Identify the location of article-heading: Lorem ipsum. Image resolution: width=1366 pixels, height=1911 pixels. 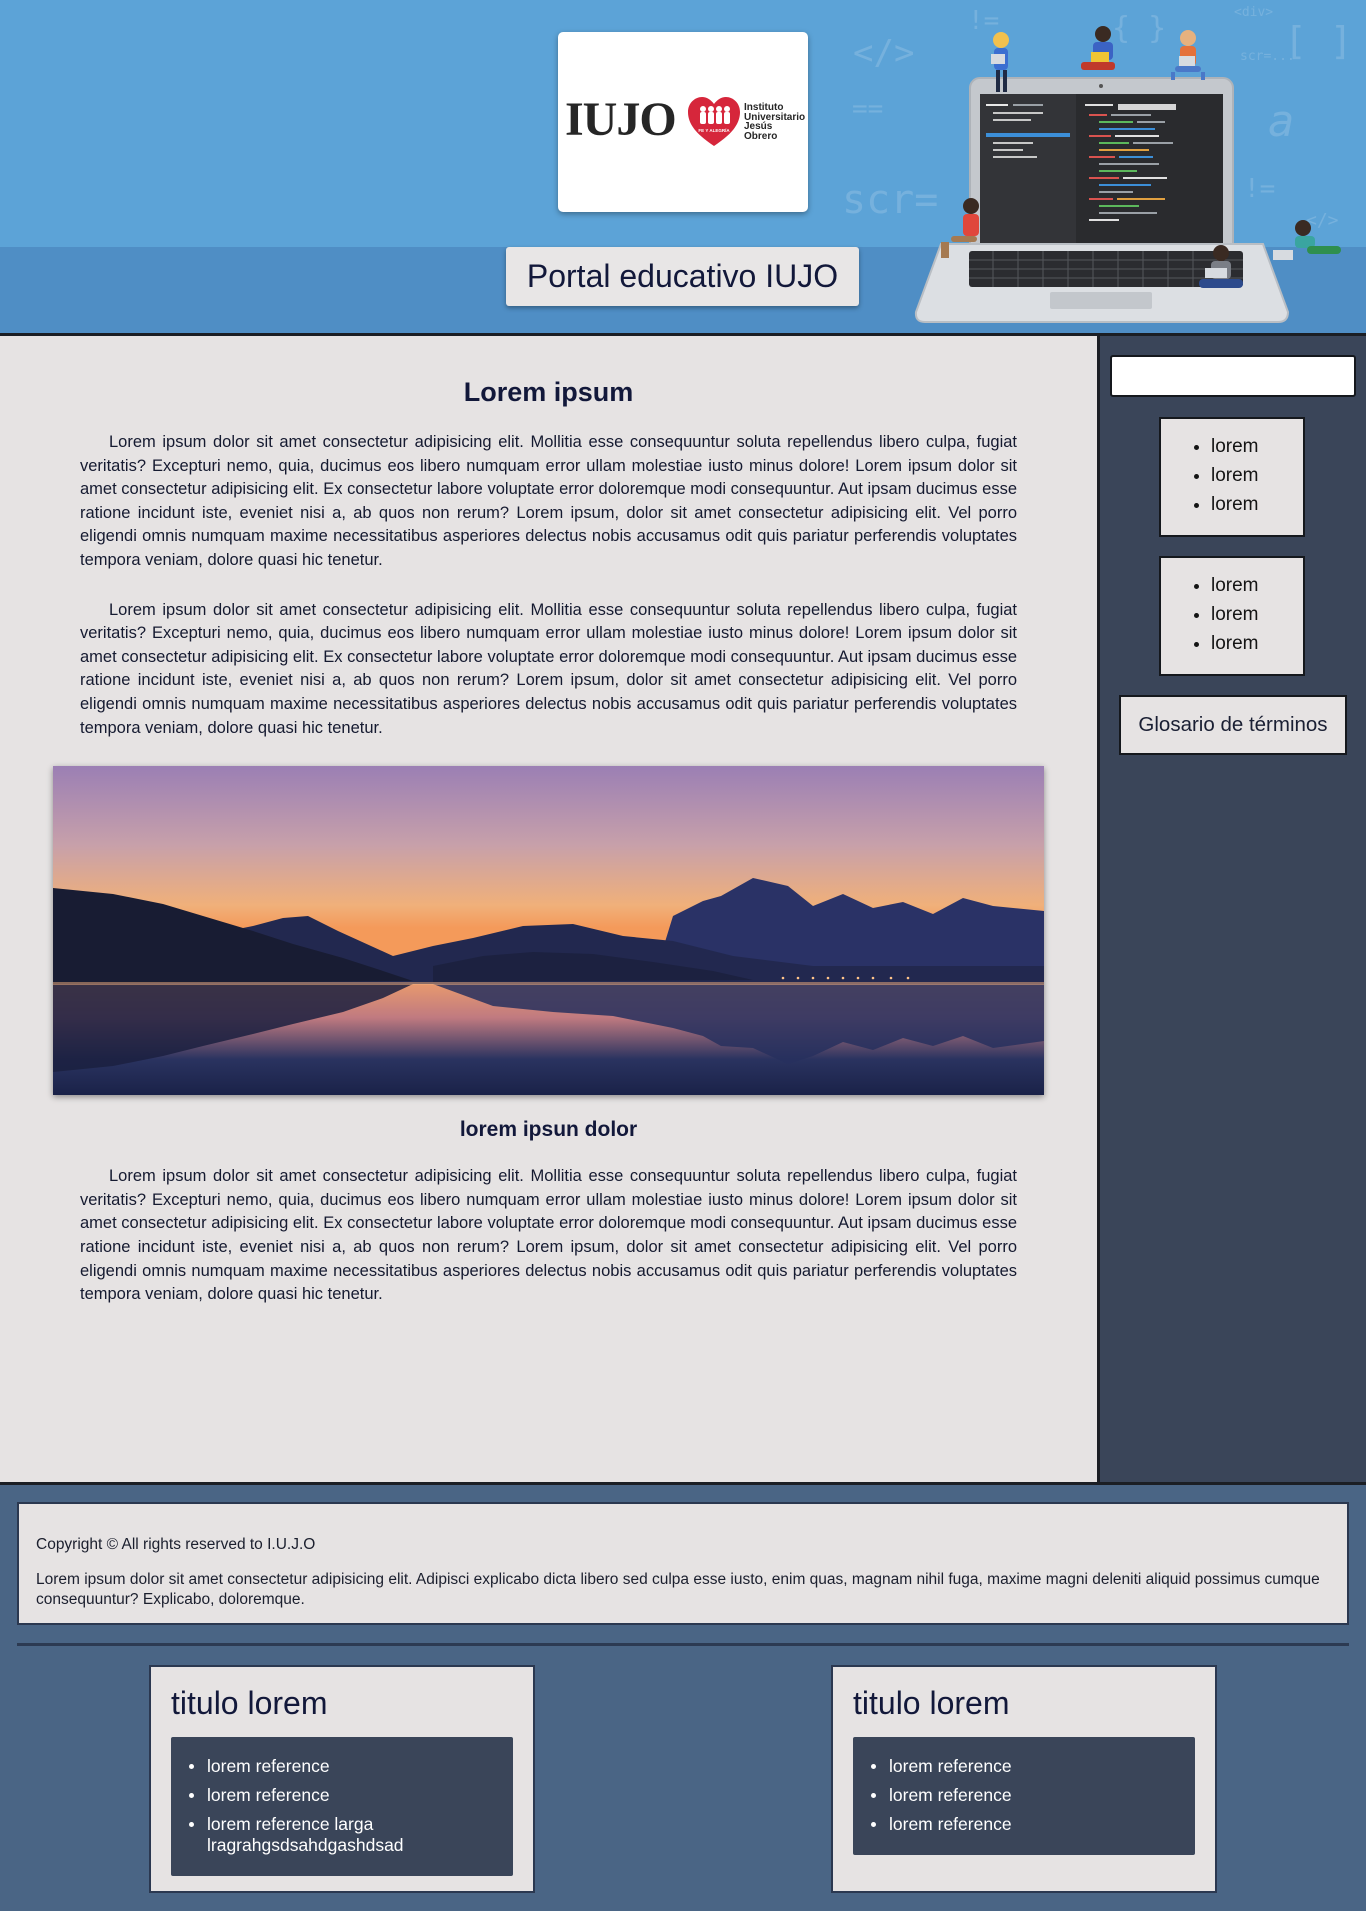
(548, 392).